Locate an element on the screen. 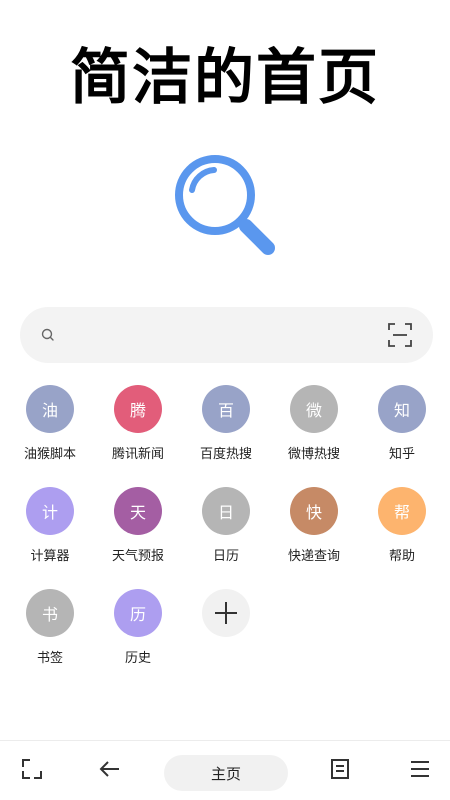 Image resolution: width=450 pixels, height=800 pixels. shortcut-glyph: 日 is located at coordinates (225, 512).